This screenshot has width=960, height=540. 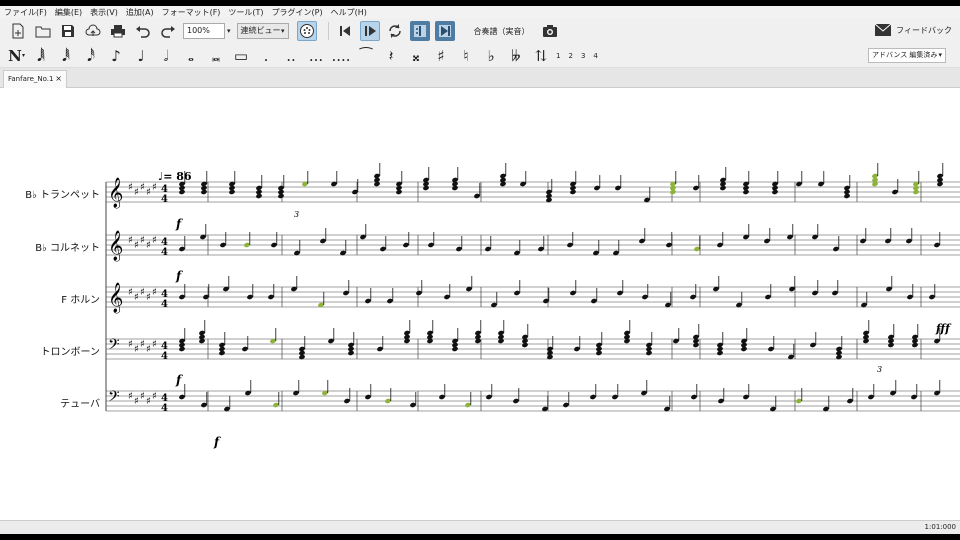 I want to click on feedback-button: フィードバック, so click(x=913, y=30).